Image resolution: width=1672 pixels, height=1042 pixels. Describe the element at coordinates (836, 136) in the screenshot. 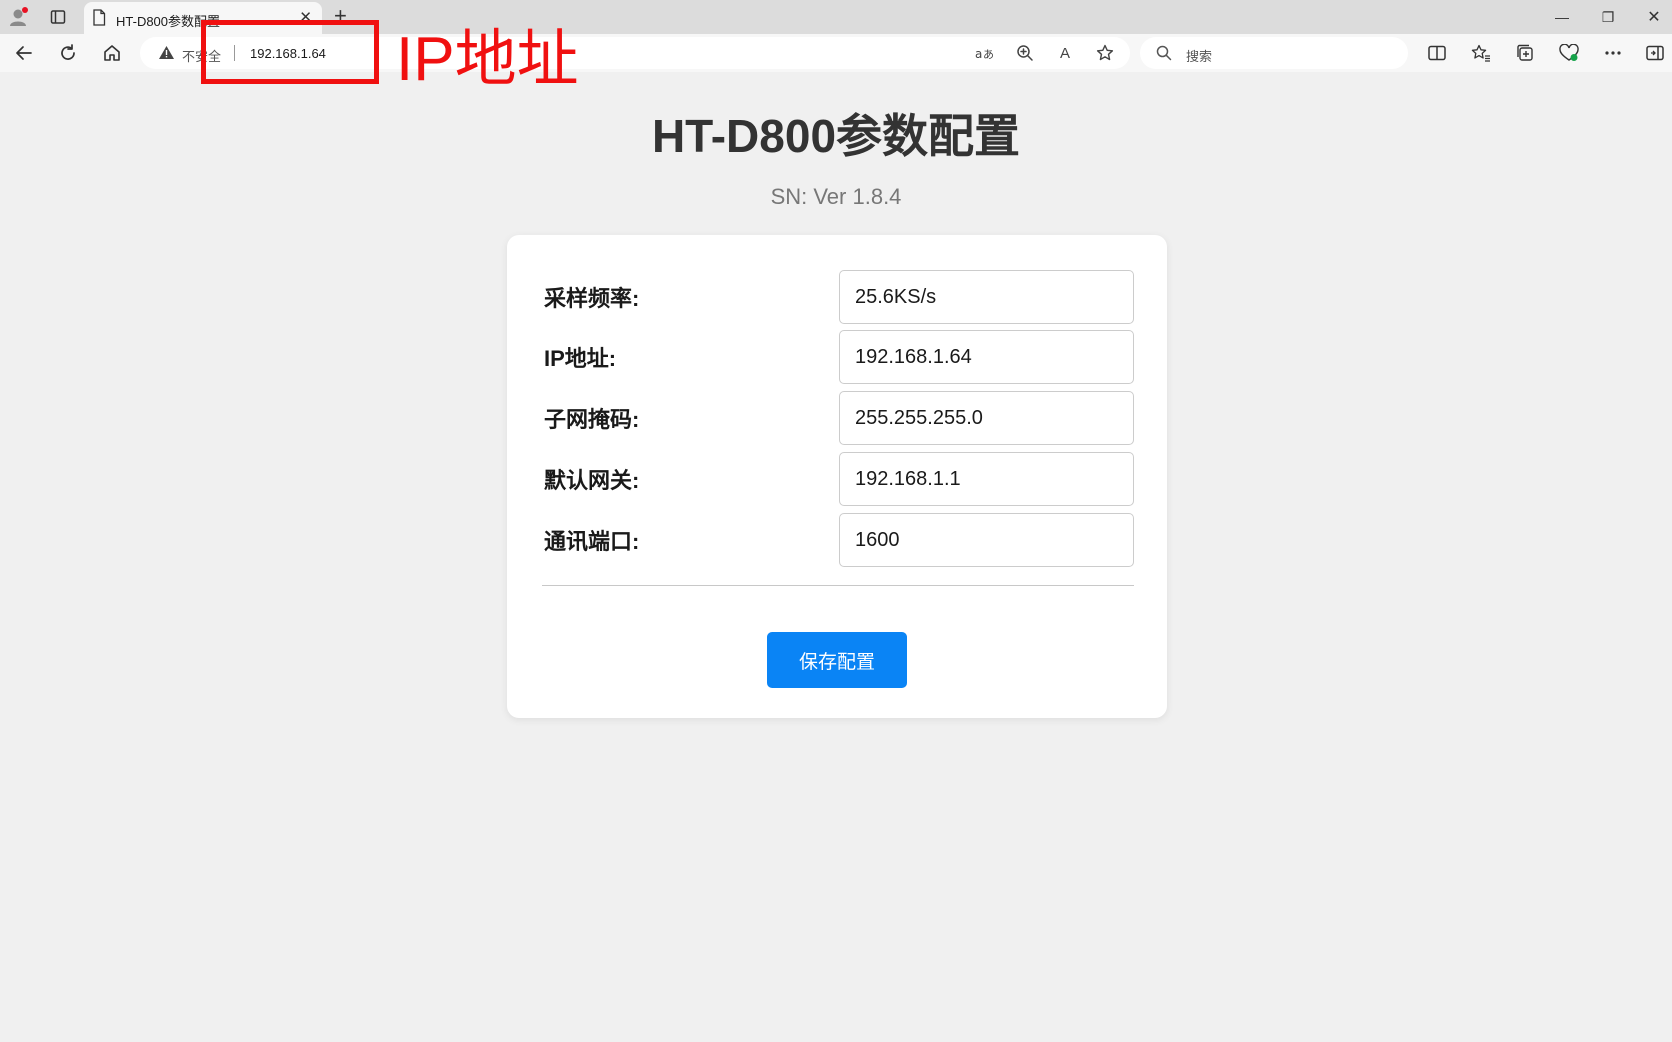

I see `page-title: HT-D800参数配置` at that location.